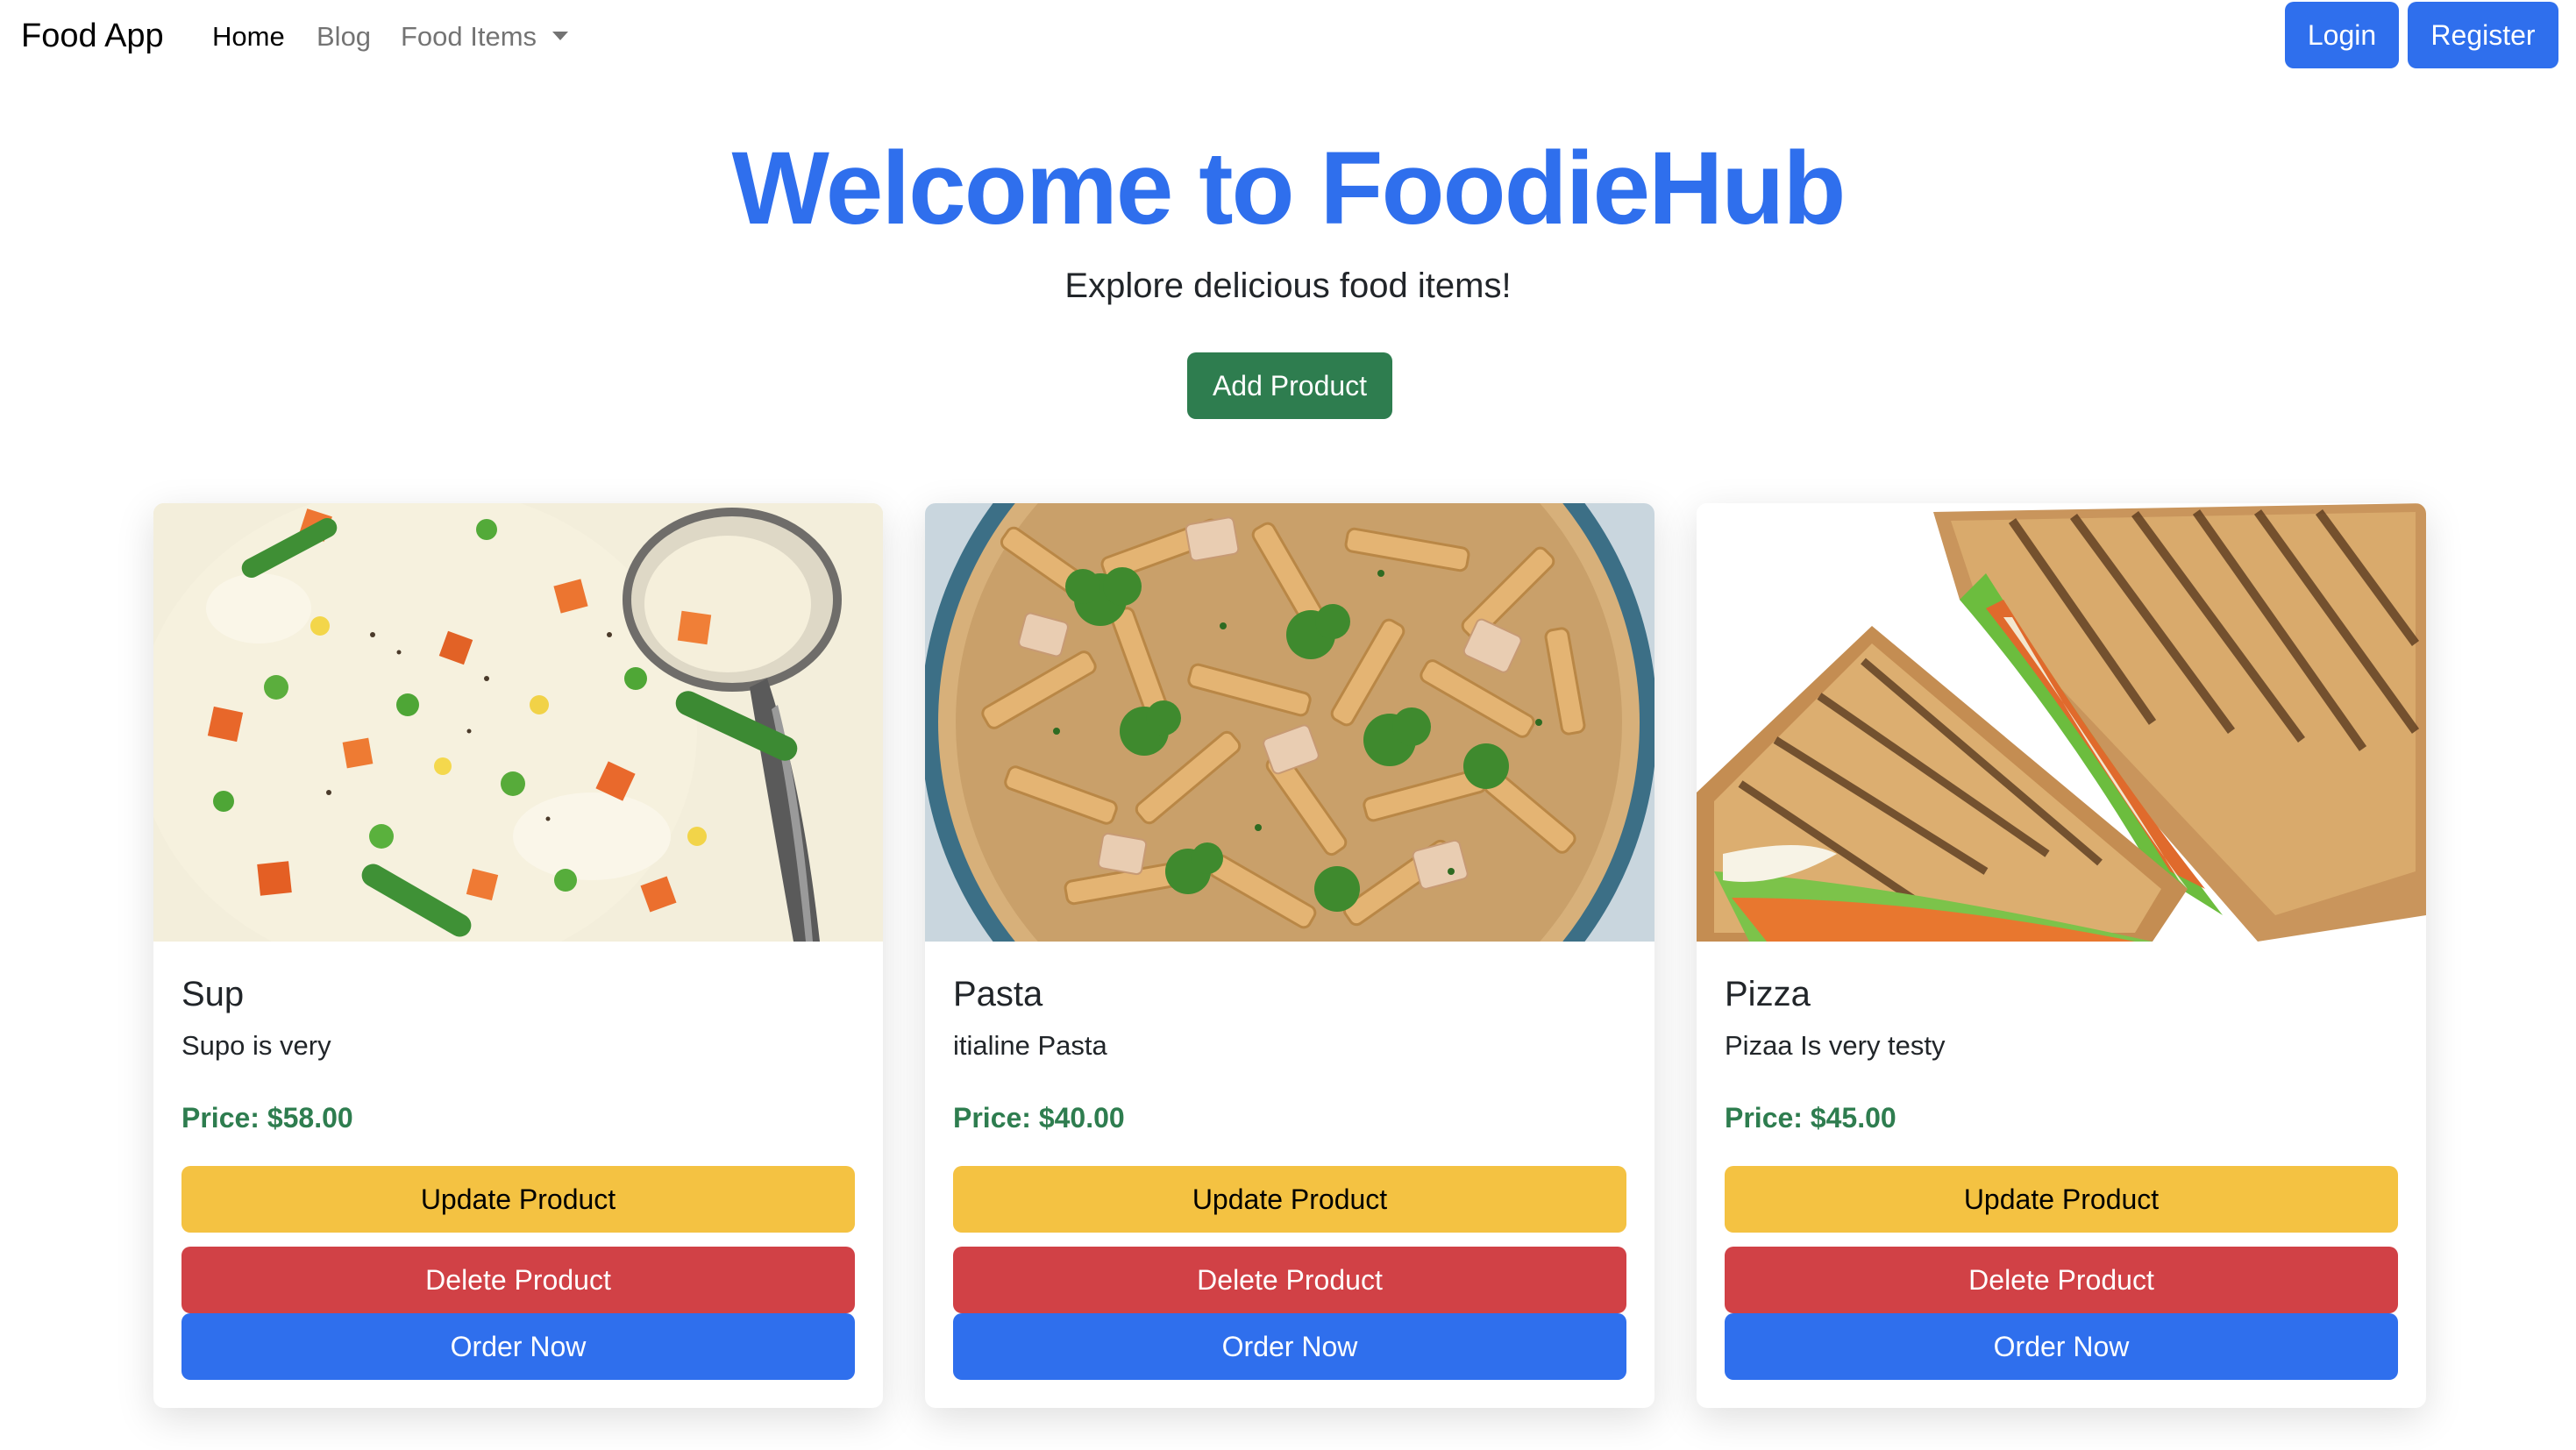 This screenshot has width=2576, height=1450. Describe the element at coordinates (248, 37) in the screenshot. I see `nav-link-home: Home` at that location.